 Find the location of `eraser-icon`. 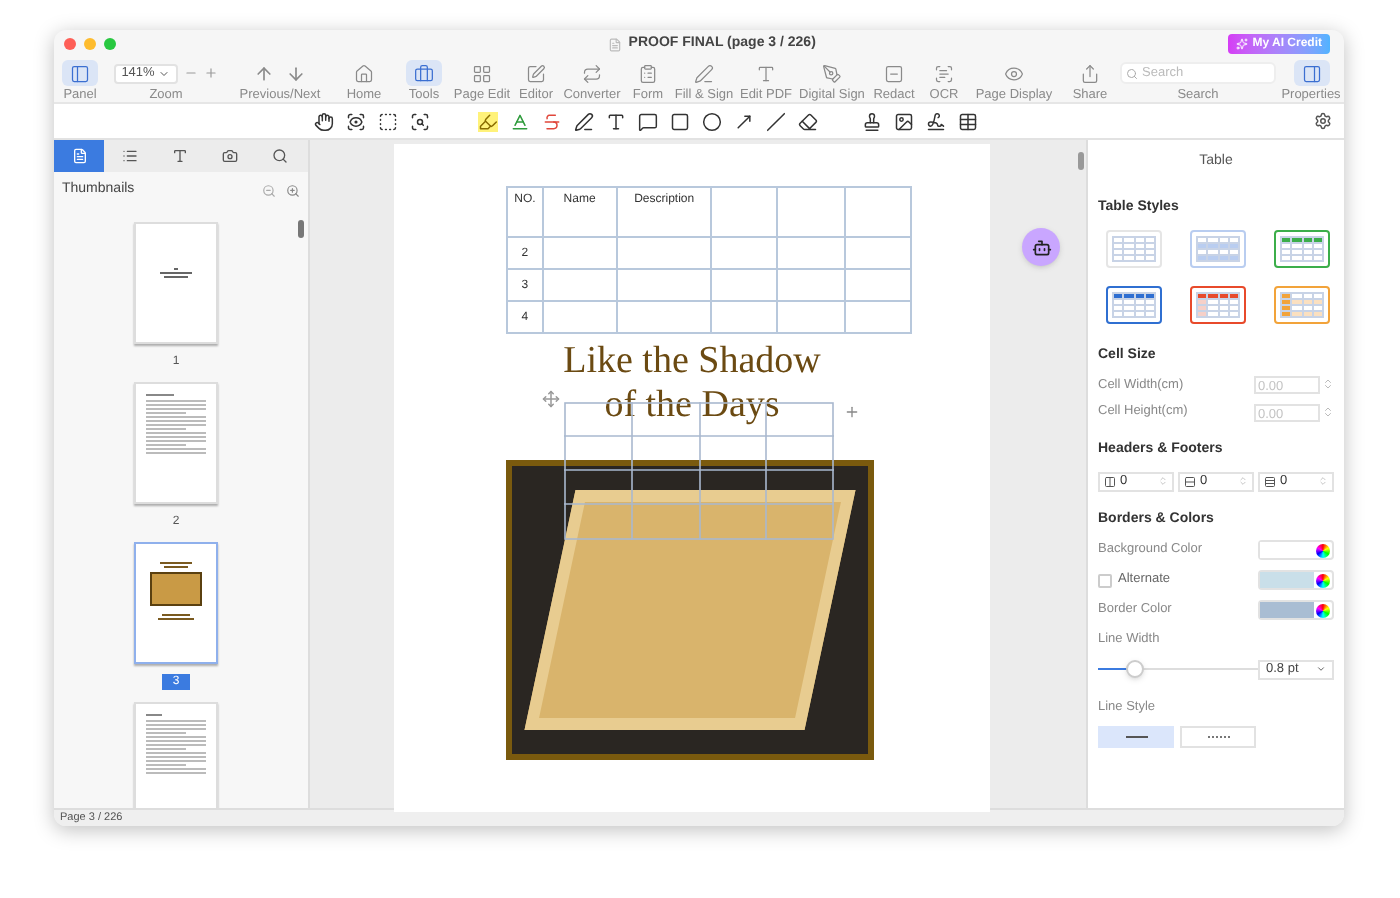

eraser-icon is located at coordinates (808, 121).